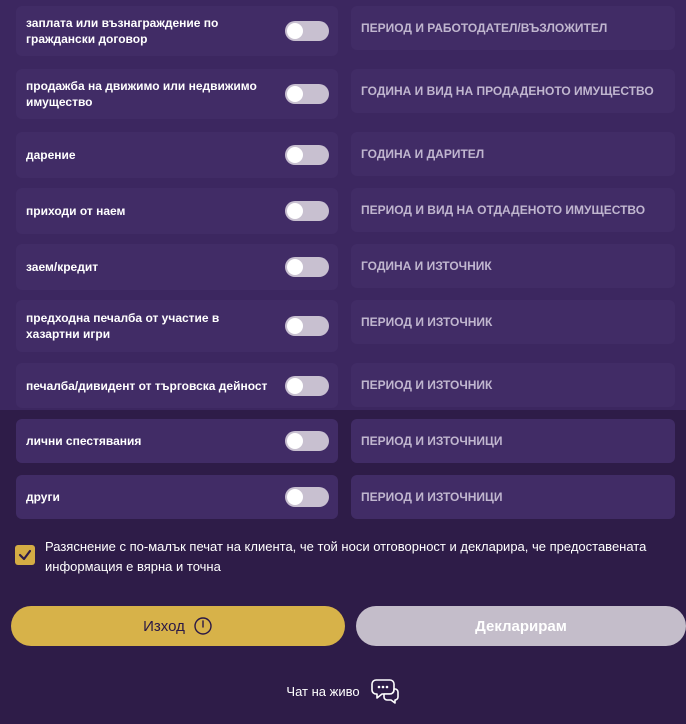 The height and width of the screenshot is (724, 686). Describe the element at coordinates (484, 28) in the screenshot. I see `income-detail-placeholder: ПЕРИОД И РАБОТОДАТЕЛ/ВЪЗЛОЖИТЕЛ` at that location.